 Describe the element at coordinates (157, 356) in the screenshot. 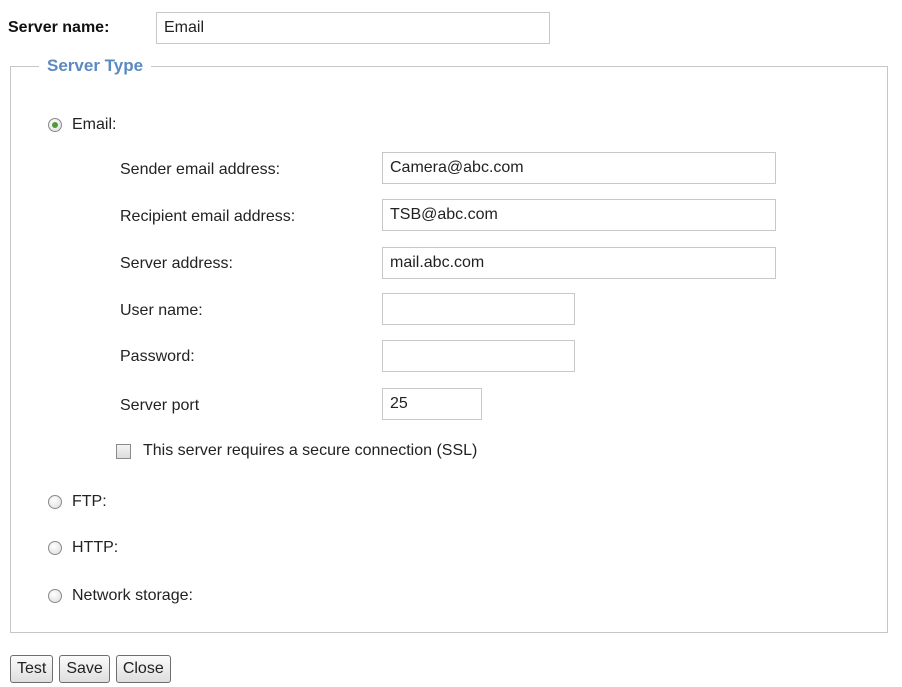

I see `password-label: Password:` at that location.